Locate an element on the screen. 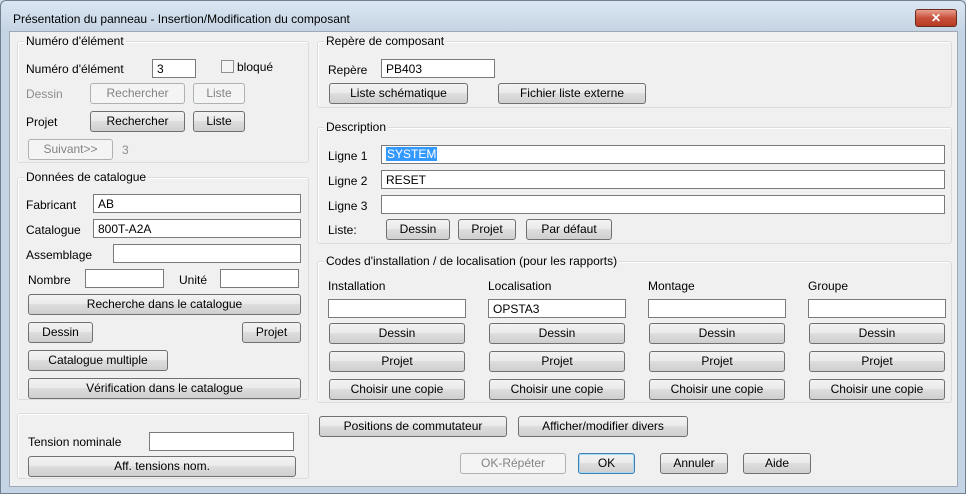 This screenshot has height=494, width=966. unite-input is located at coordinates (259, 278).